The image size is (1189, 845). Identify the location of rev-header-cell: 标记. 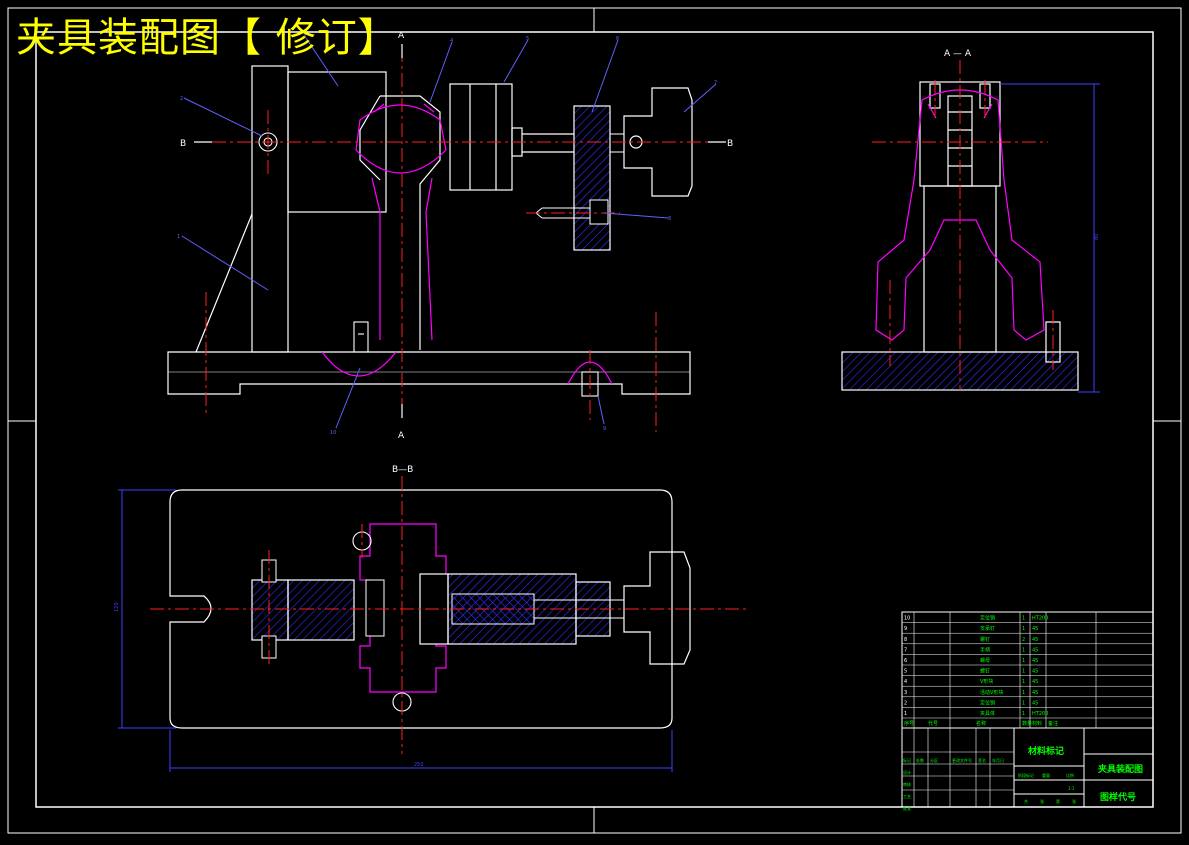
(907, 760).